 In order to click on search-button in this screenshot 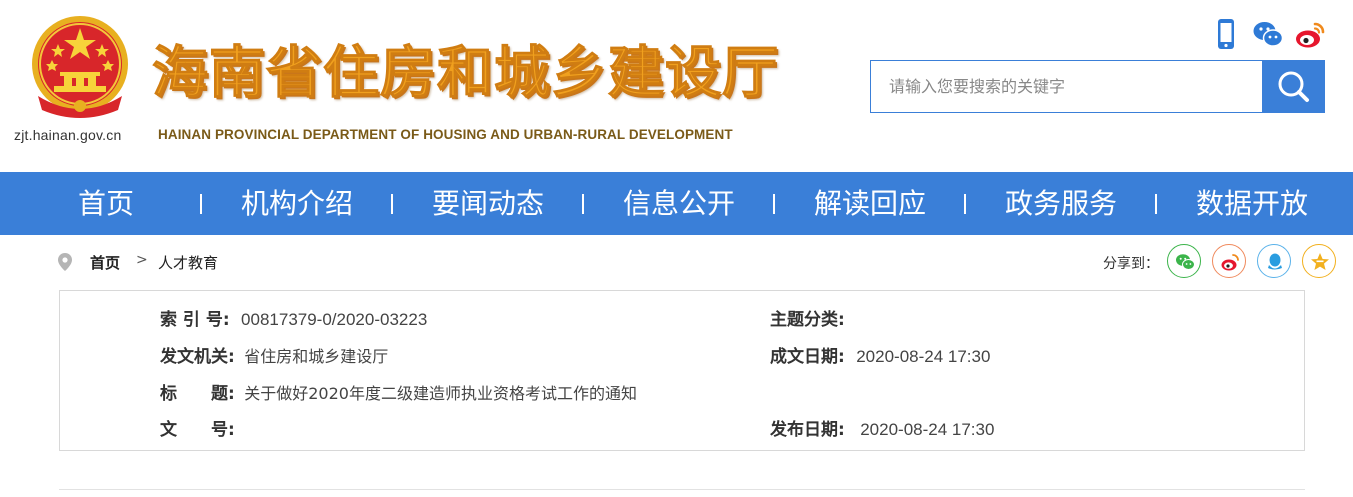, I will do `click(1293, 86)`.